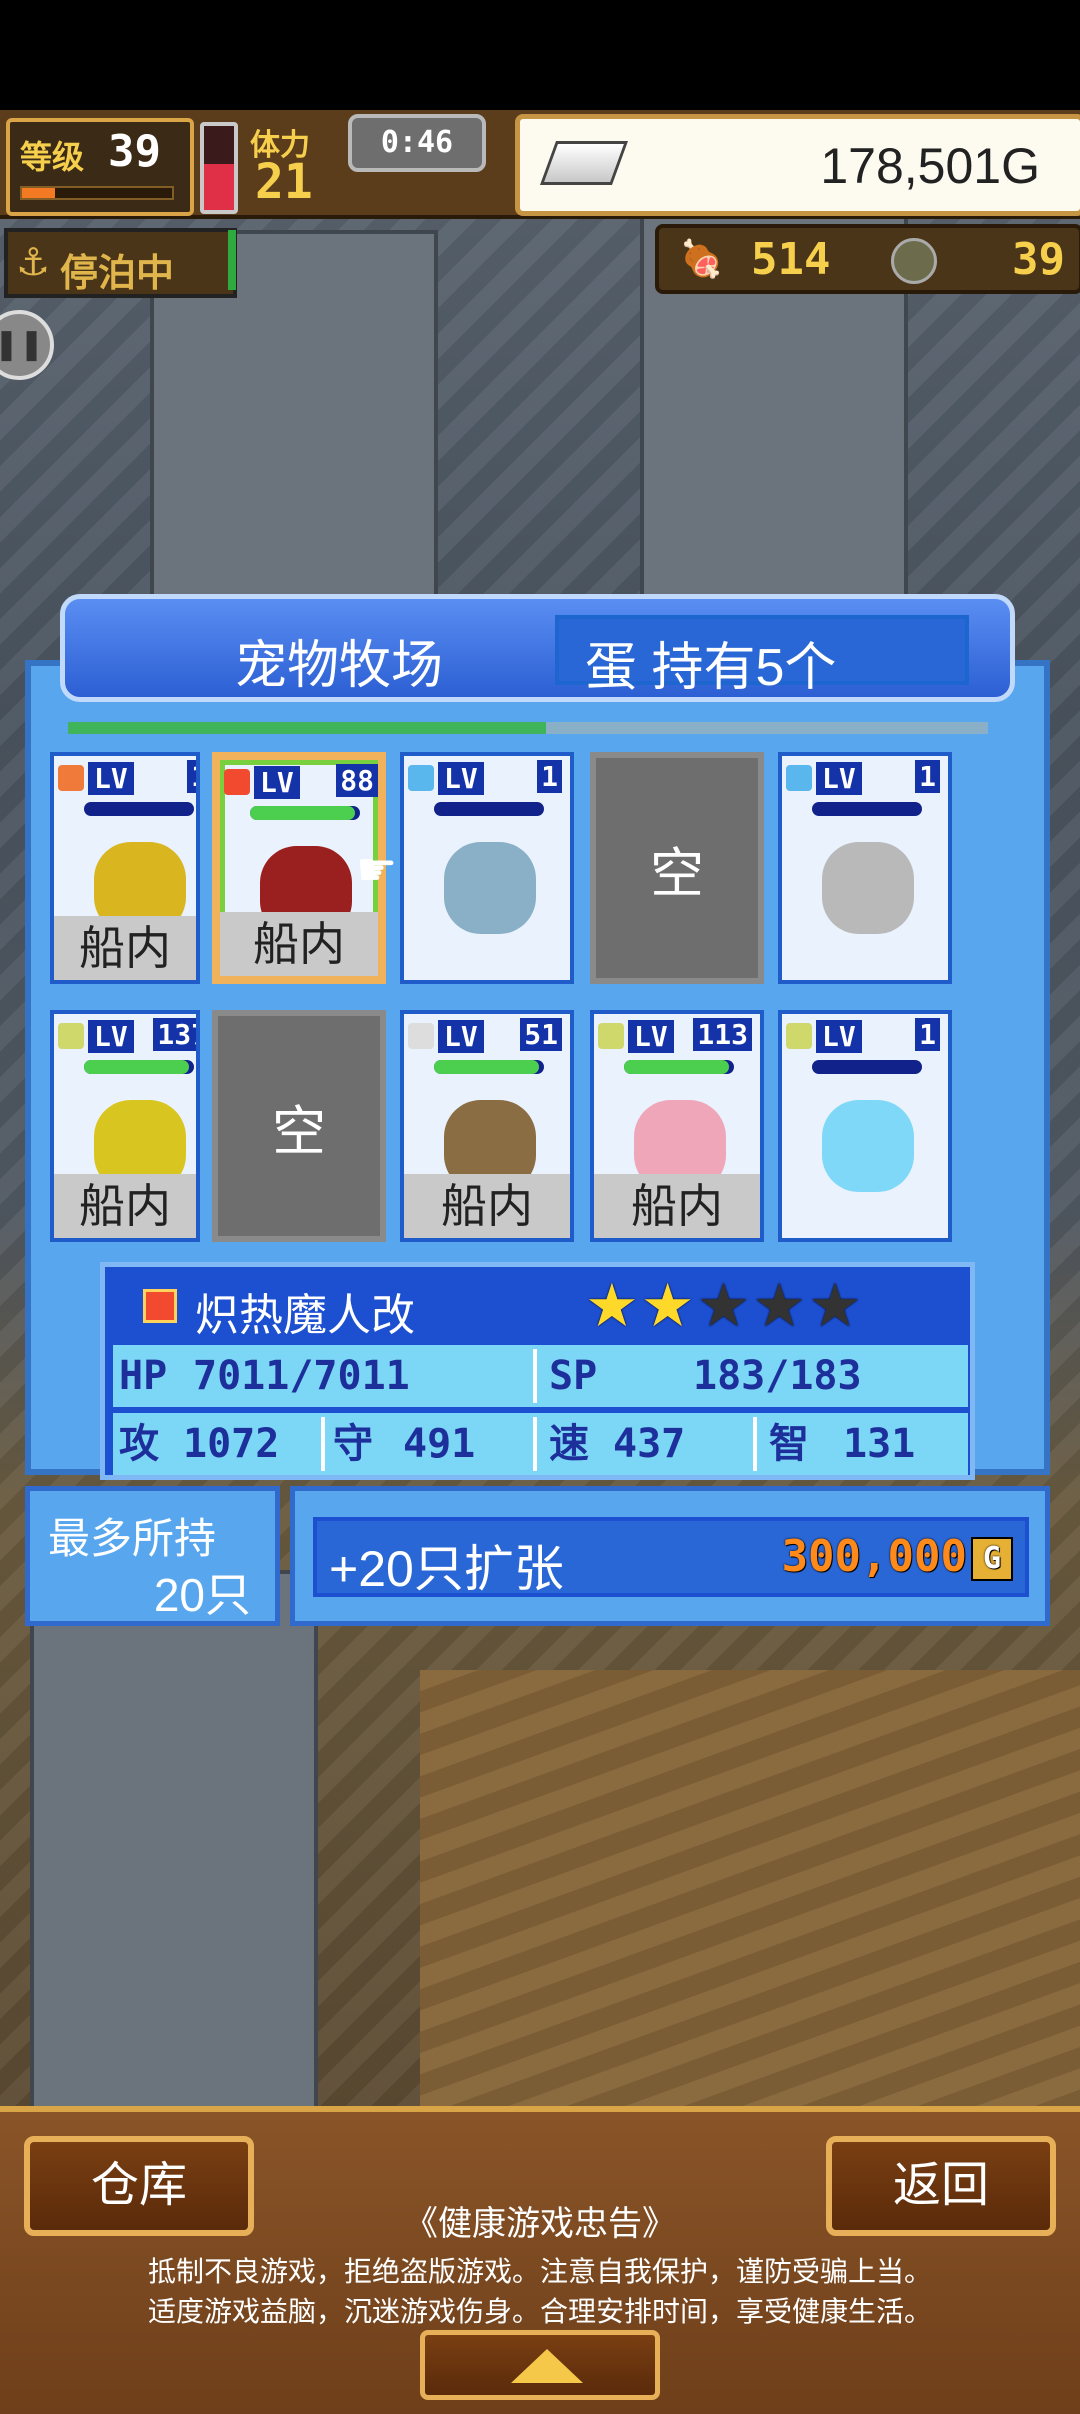 The height and width of the screenshot is (2414, 1080). I want to click on pet-slot: LV 51 船内, so click(487, 1126).